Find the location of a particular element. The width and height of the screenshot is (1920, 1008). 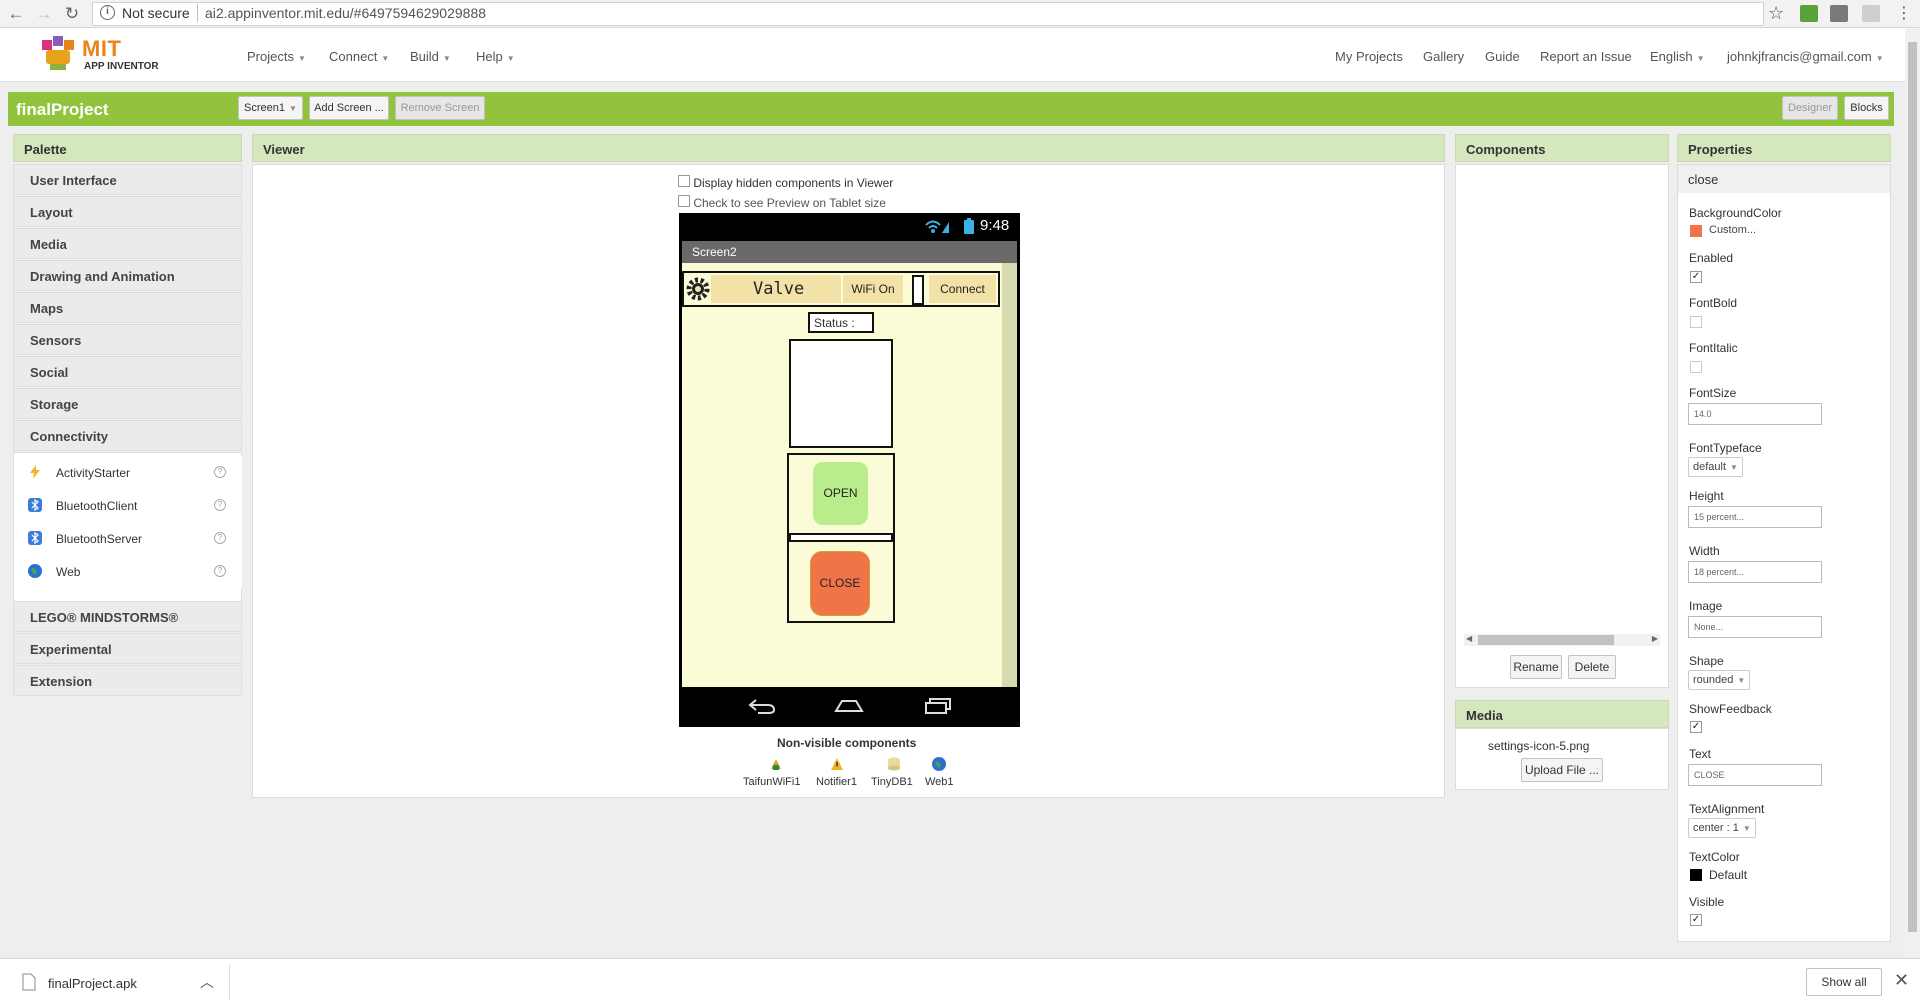

horizontal-scroll-arrangement is located at coordinates (918, 290).